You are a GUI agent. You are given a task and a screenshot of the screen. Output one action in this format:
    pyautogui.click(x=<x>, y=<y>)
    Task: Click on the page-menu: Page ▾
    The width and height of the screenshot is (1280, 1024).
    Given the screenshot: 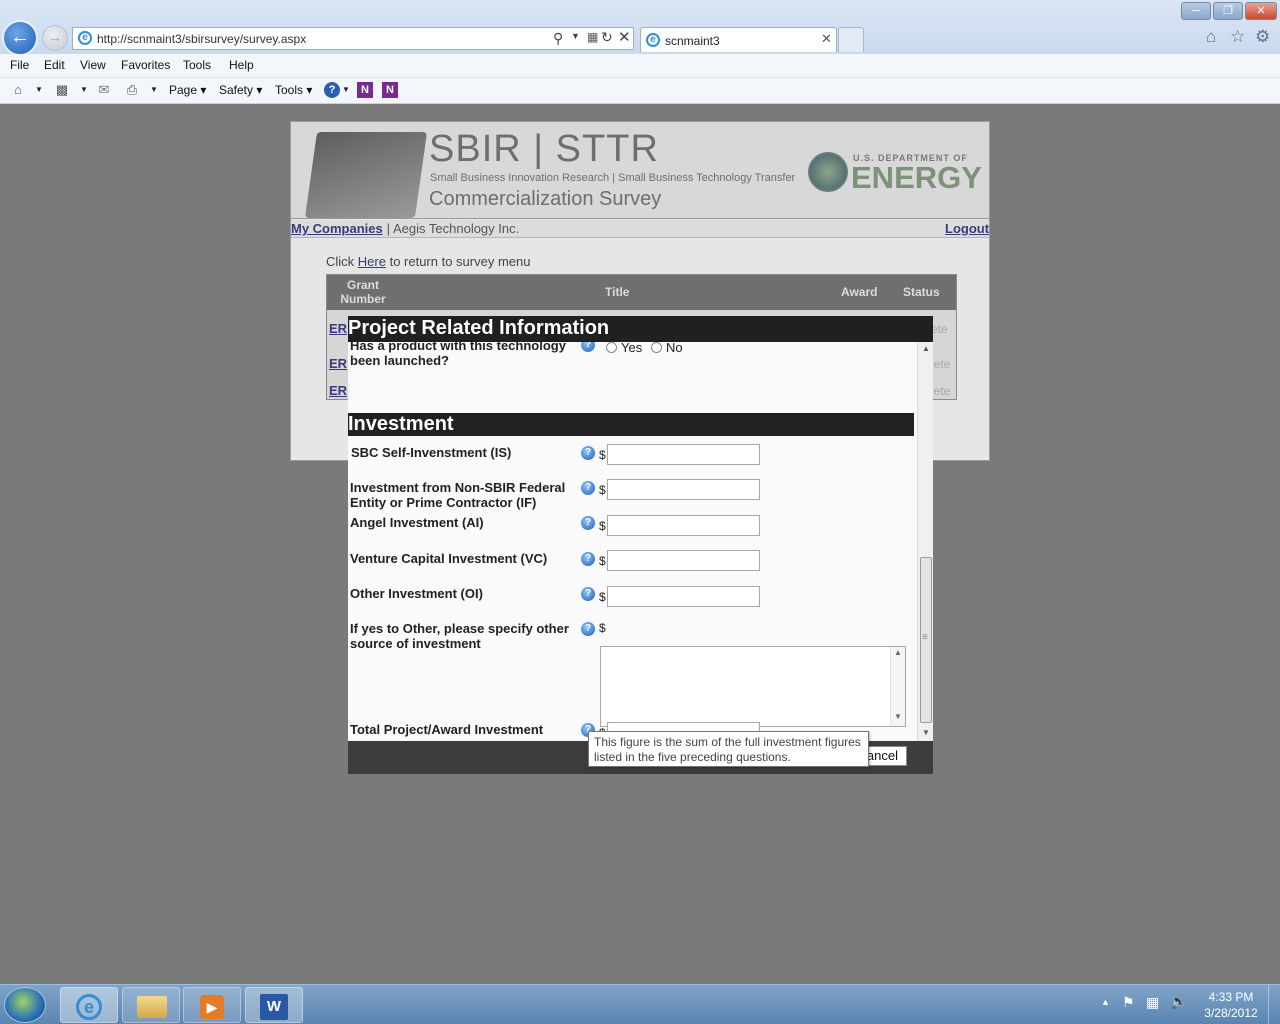 What is the action you would take?
    pyautogui.click(x=187, y=90)
    